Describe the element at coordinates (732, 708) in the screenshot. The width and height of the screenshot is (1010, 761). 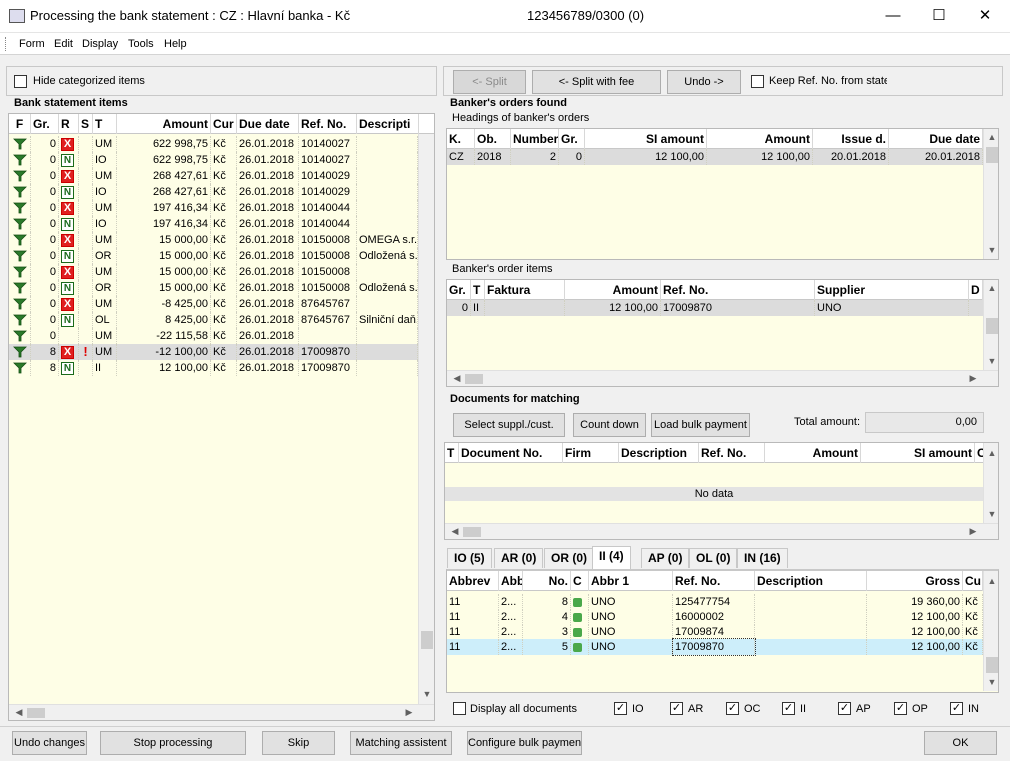
I see `filter-checkbox-oc` at that location.